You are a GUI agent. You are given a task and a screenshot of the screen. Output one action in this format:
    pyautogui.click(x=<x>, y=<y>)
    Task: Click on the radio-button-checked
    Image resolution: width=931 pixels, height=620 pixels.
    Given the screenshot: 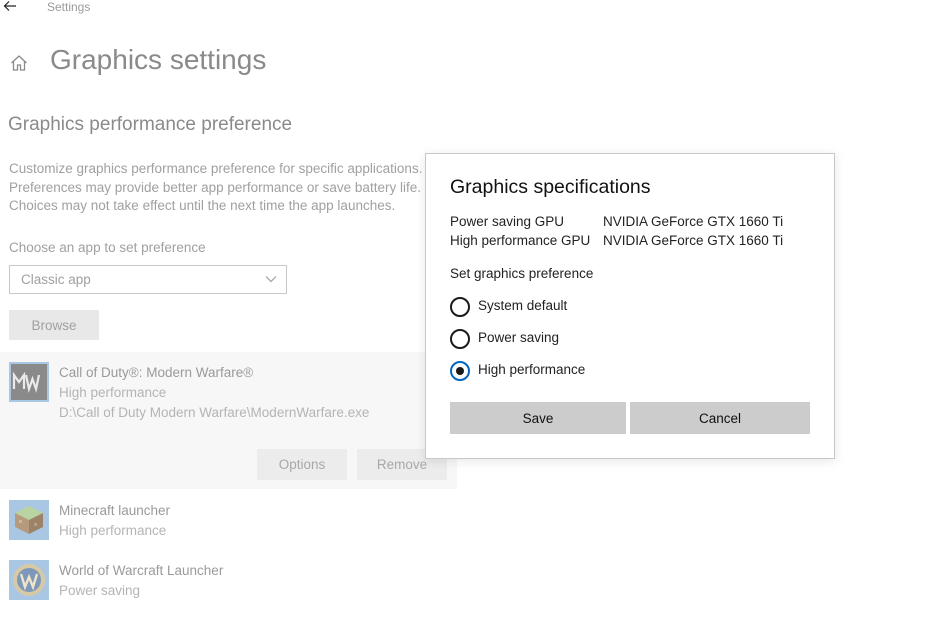 What is the action you would take?
    pyautogui.click(x=460, y=371)
    